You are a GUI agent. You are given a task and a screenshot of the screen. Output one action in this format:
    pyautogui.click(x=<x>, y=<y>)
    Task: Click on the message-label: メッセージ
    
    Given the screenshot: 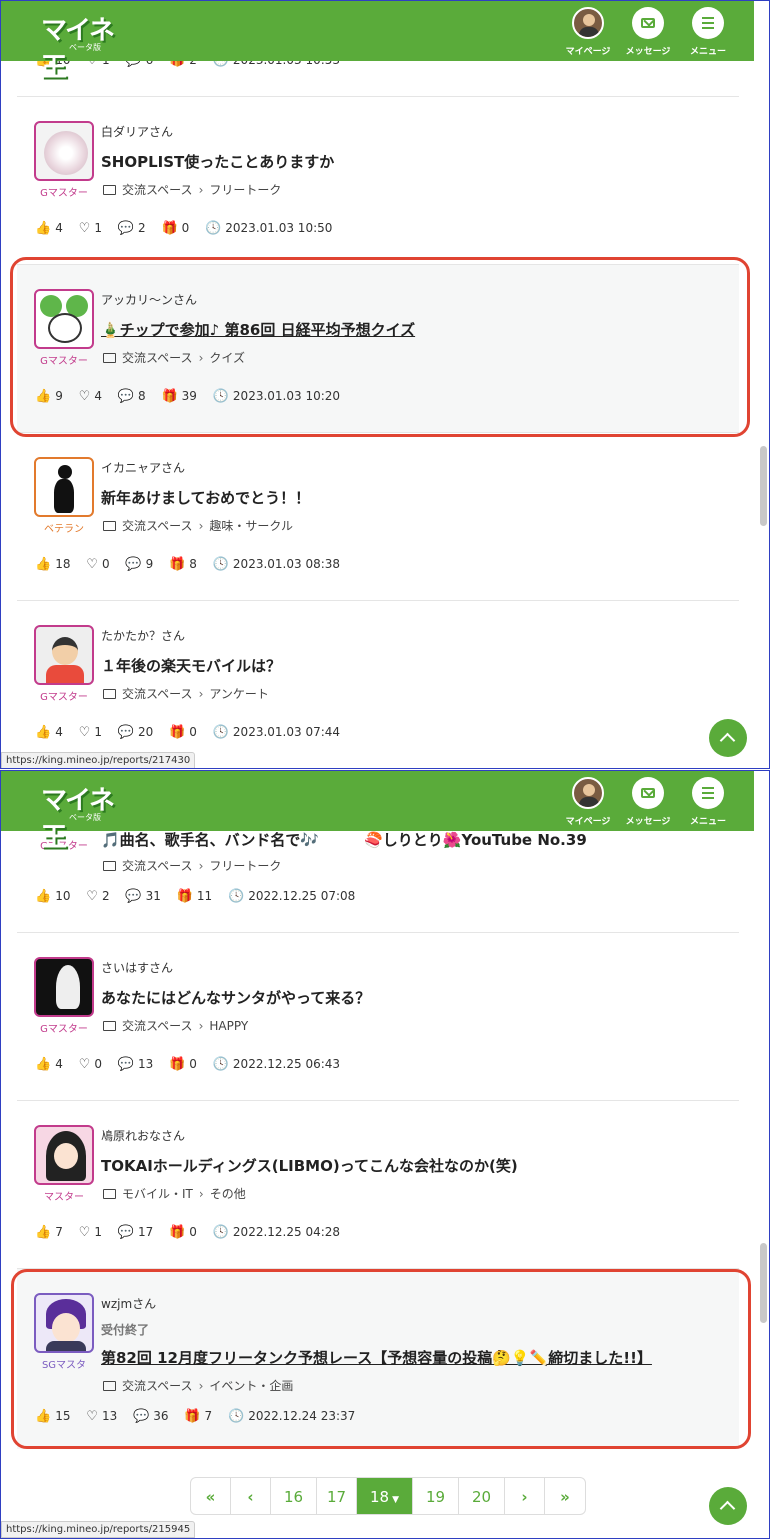 What is the action you would take?
    pyautogui.click(x=648, y=822)
    